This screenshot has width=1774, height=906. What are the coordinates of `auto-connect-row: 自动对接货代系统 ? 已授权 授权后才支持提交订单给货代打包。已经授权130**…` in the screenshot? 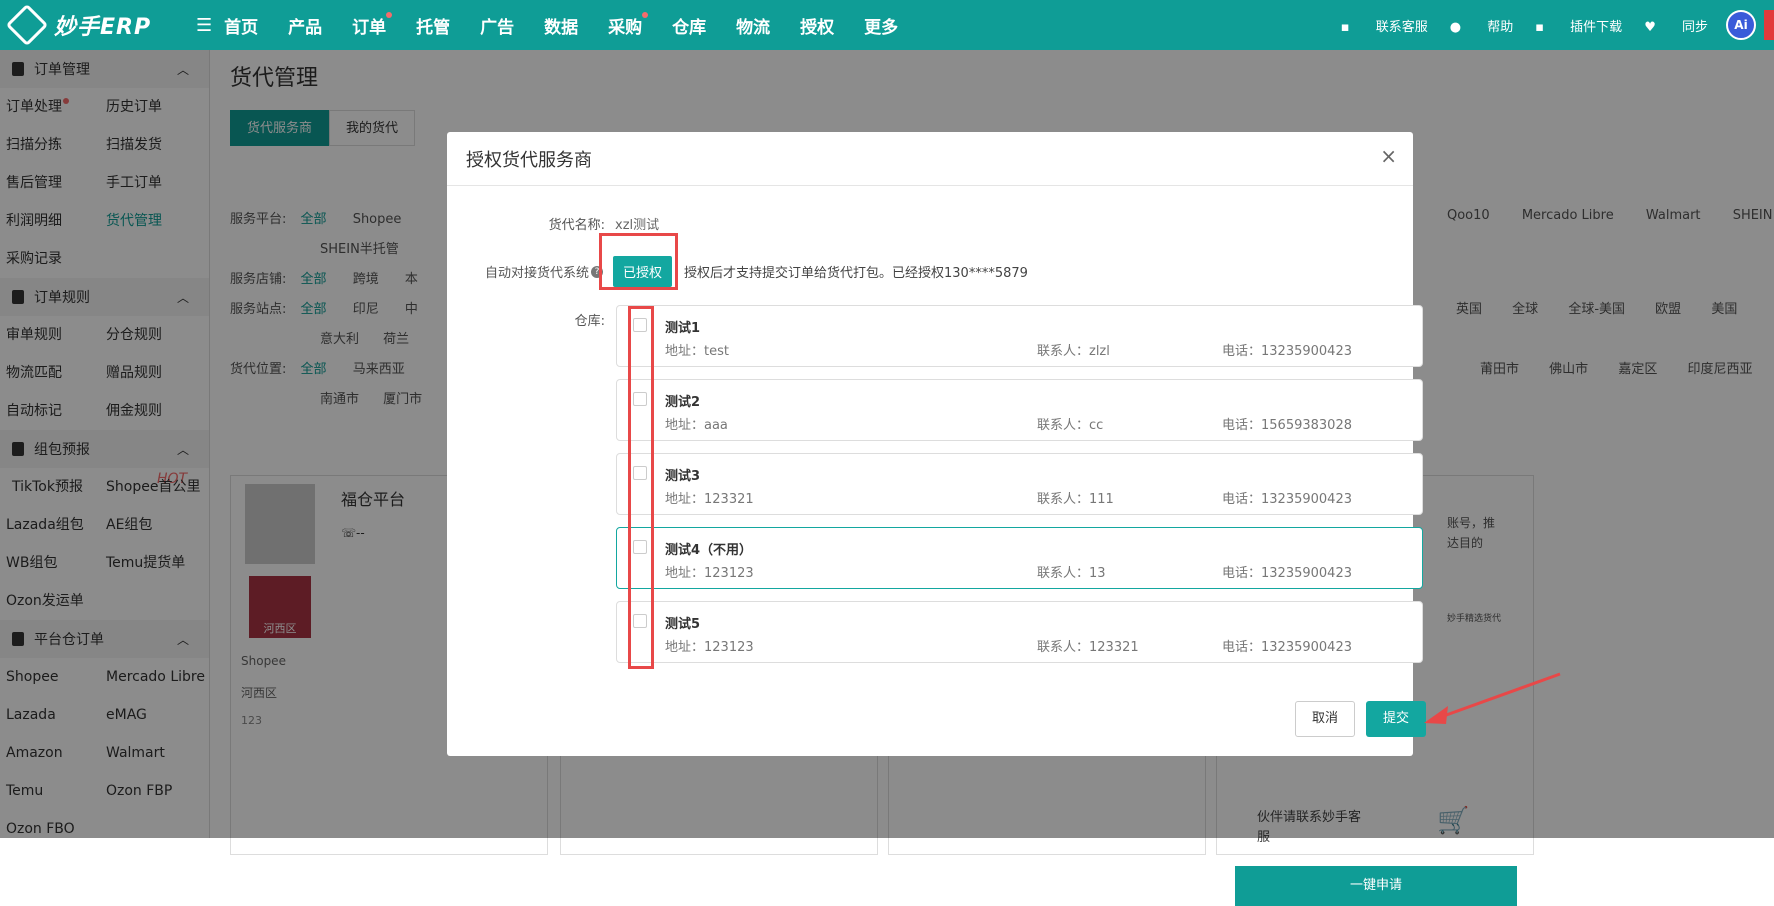 It's located at (737, 271).